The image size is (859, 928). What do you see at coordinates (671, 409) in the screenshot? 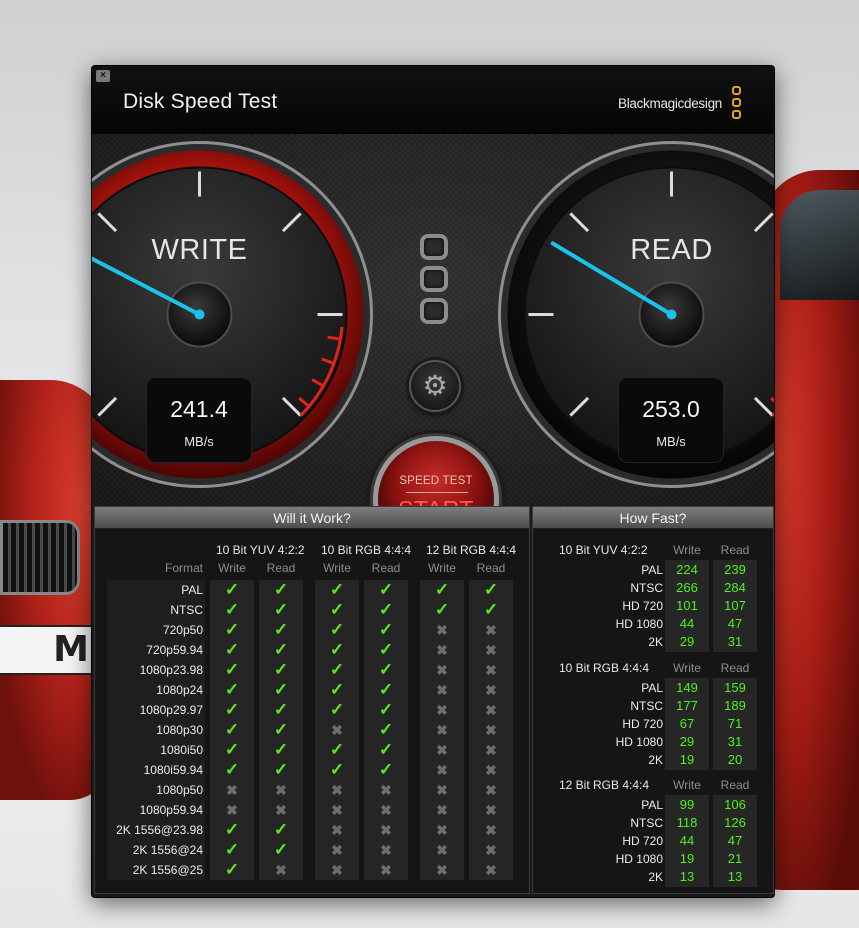
I see `read-speed-value: 253.0` at bounding box center [671, 409].